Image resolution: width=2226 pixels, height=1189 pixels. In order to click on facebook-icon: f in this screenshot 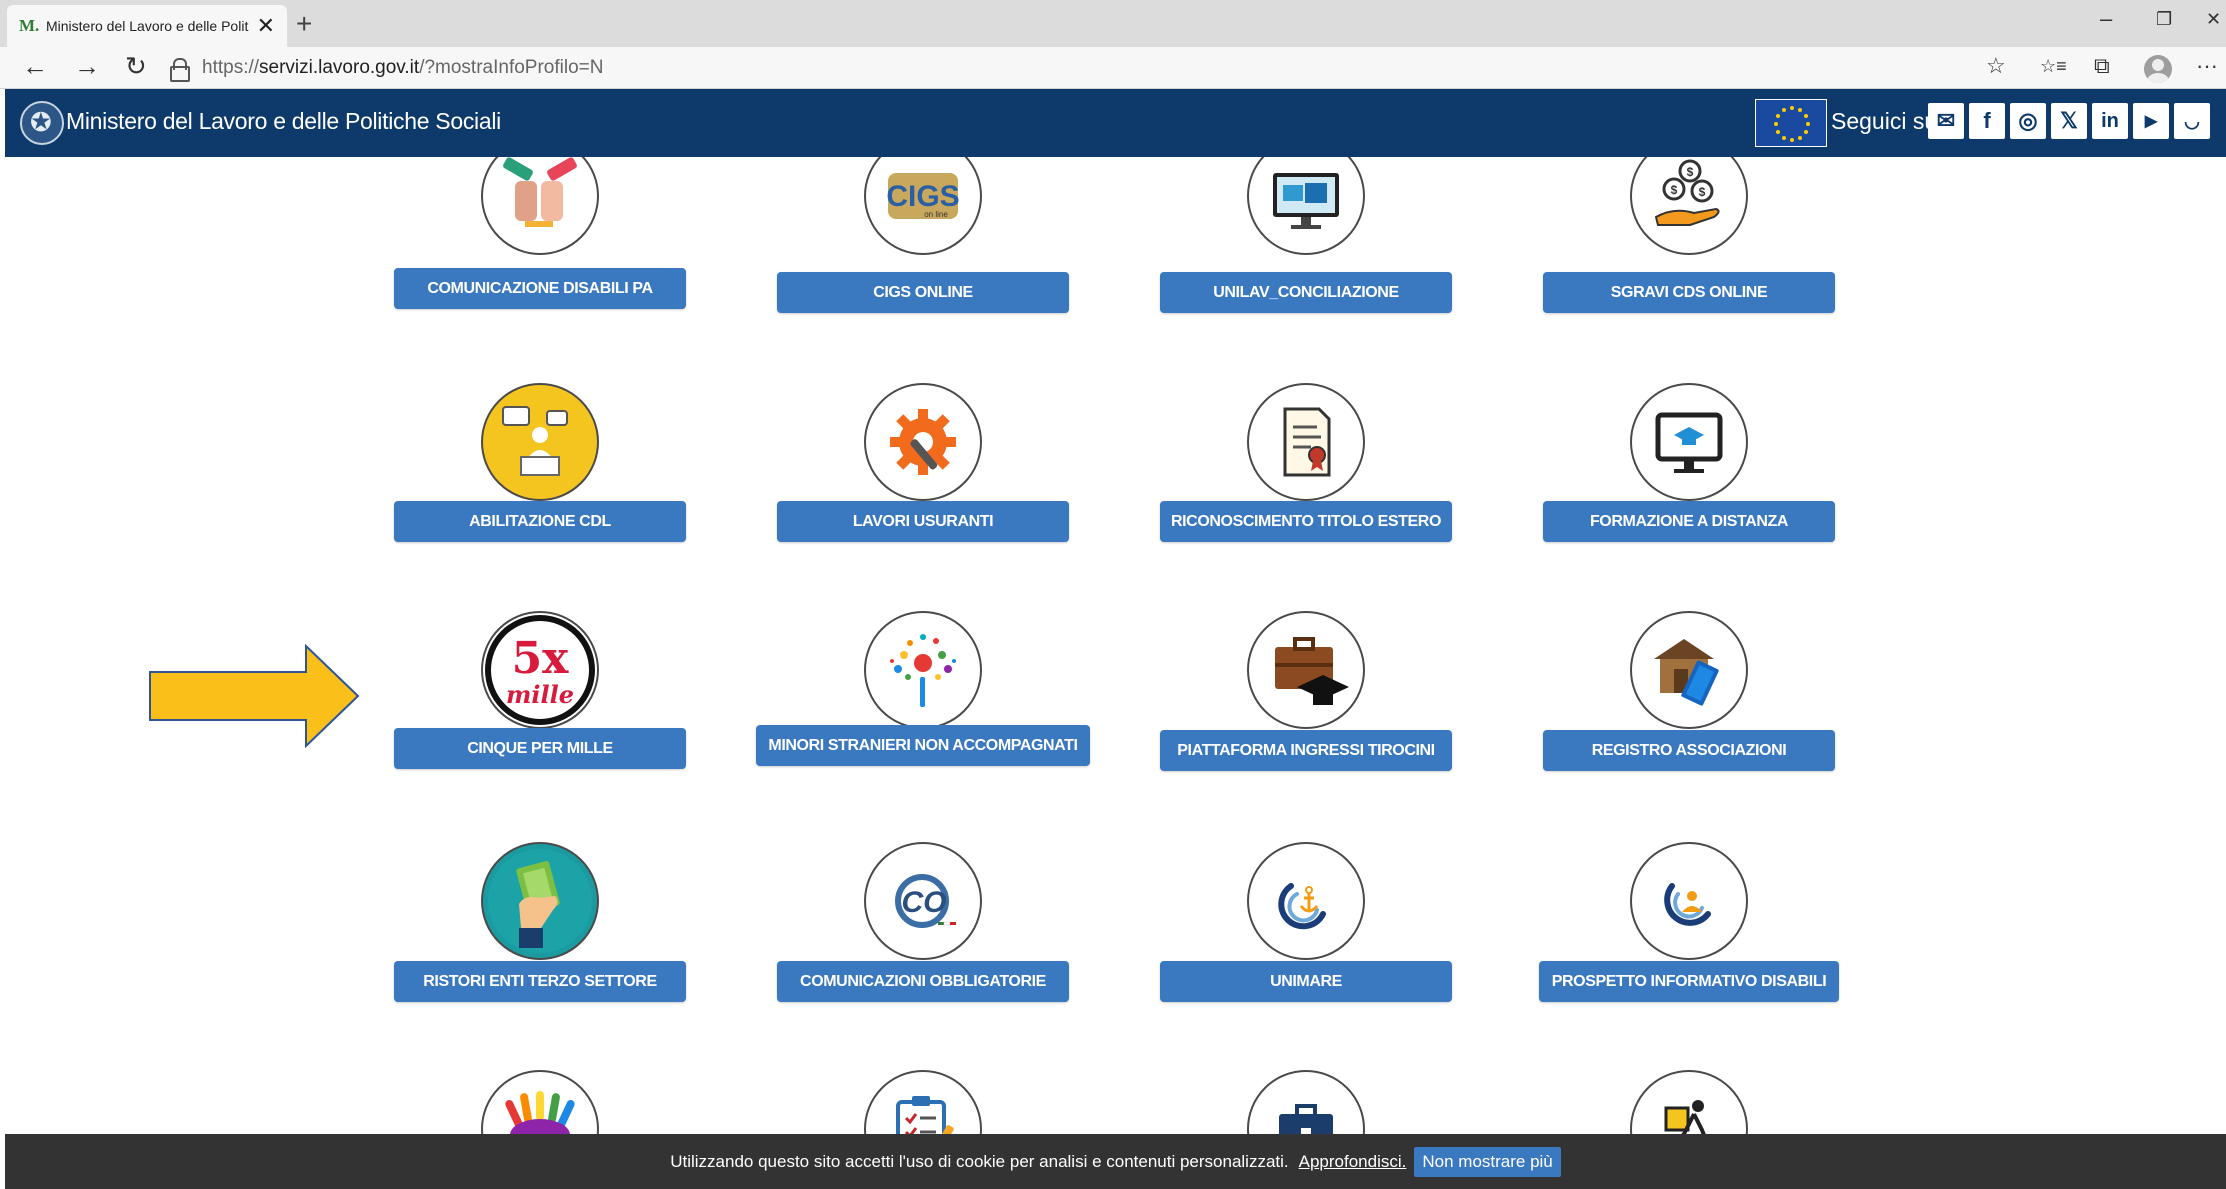, I will do `click(1987, 121)`.